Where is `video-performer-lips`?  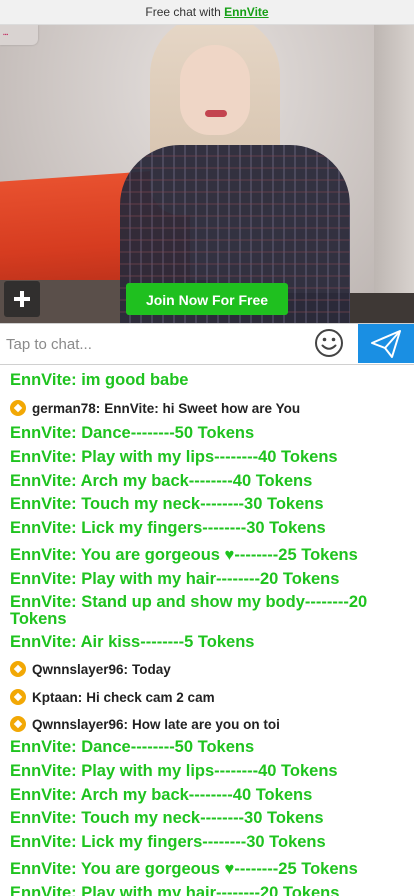 video-performer-lips is located at coordinates (216, 113).